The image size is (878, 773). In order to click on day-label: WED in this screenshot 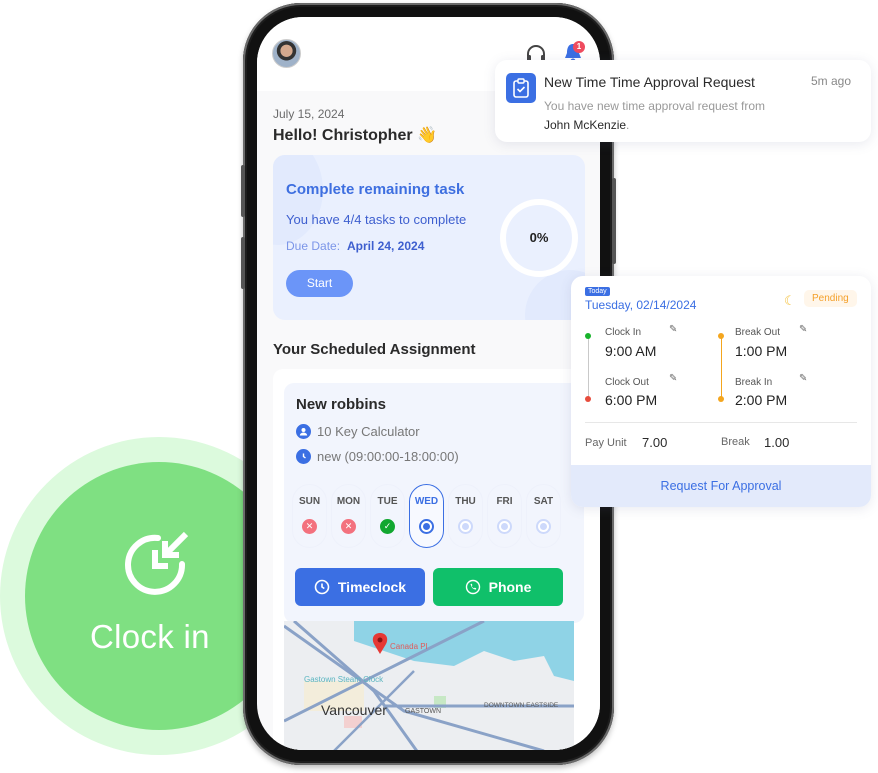, I will do `click(426, 501)`.